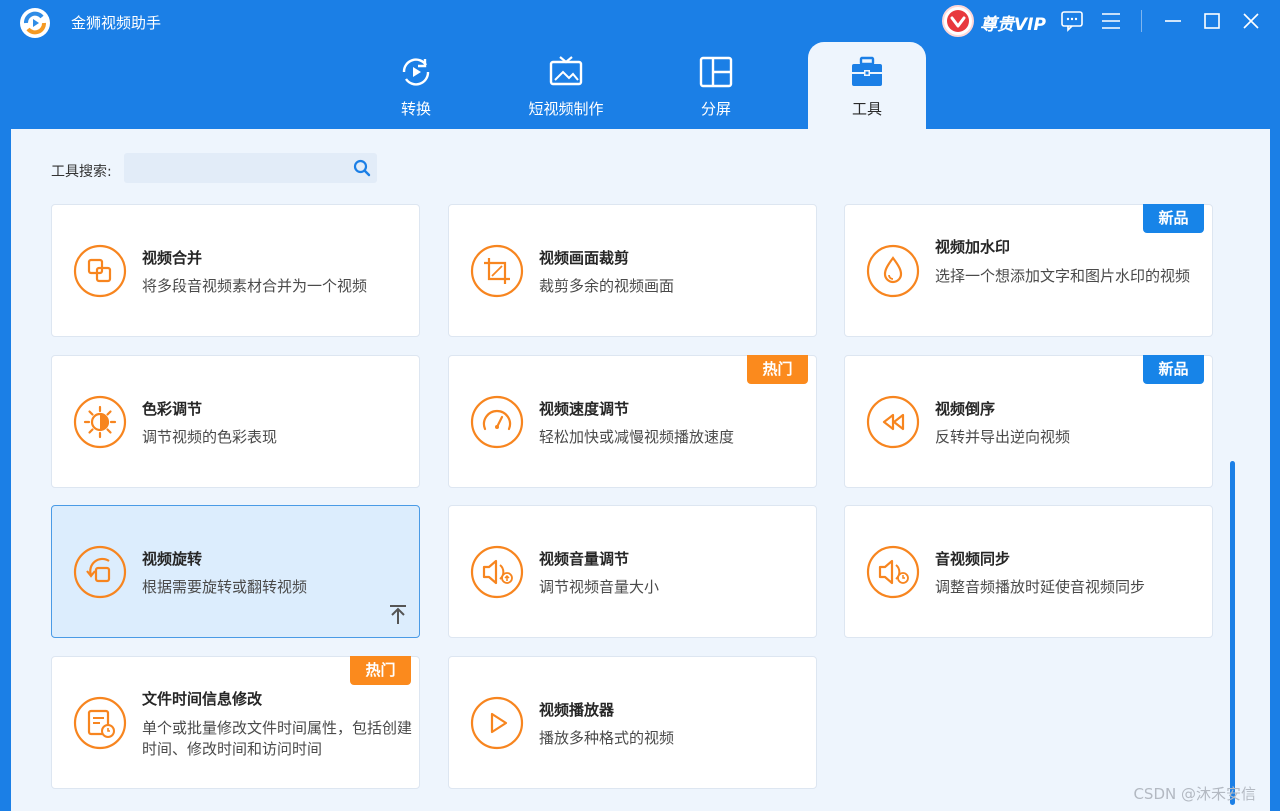 Image resolution: width=1280 pixels, height=811 pixels. Describe the element at coordinates (202, 699) in the screenshot. I see `tool-title: 文件时间信息修改` at that location.